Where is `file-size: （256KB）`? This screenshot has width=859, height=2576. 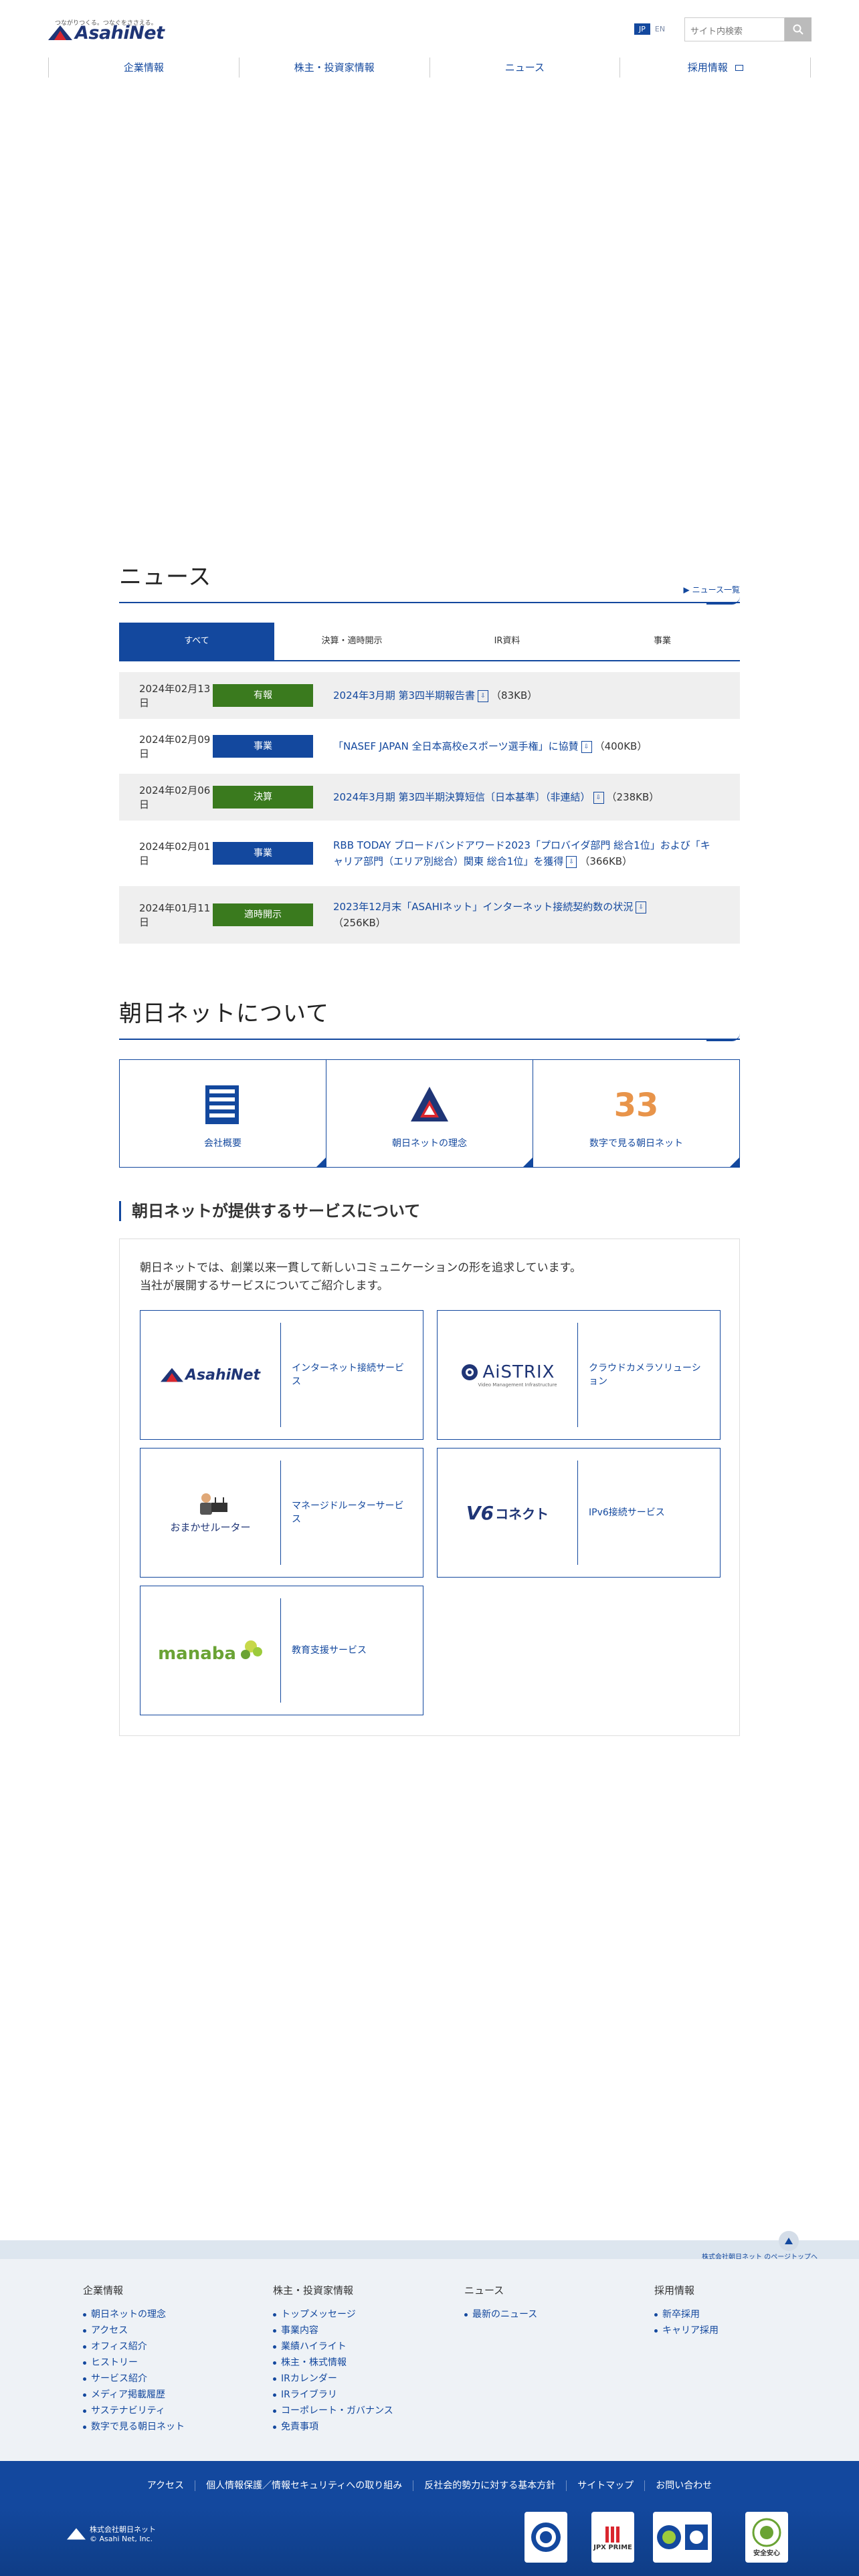
file-size: （256KB） is located at coordinates (360, 923).